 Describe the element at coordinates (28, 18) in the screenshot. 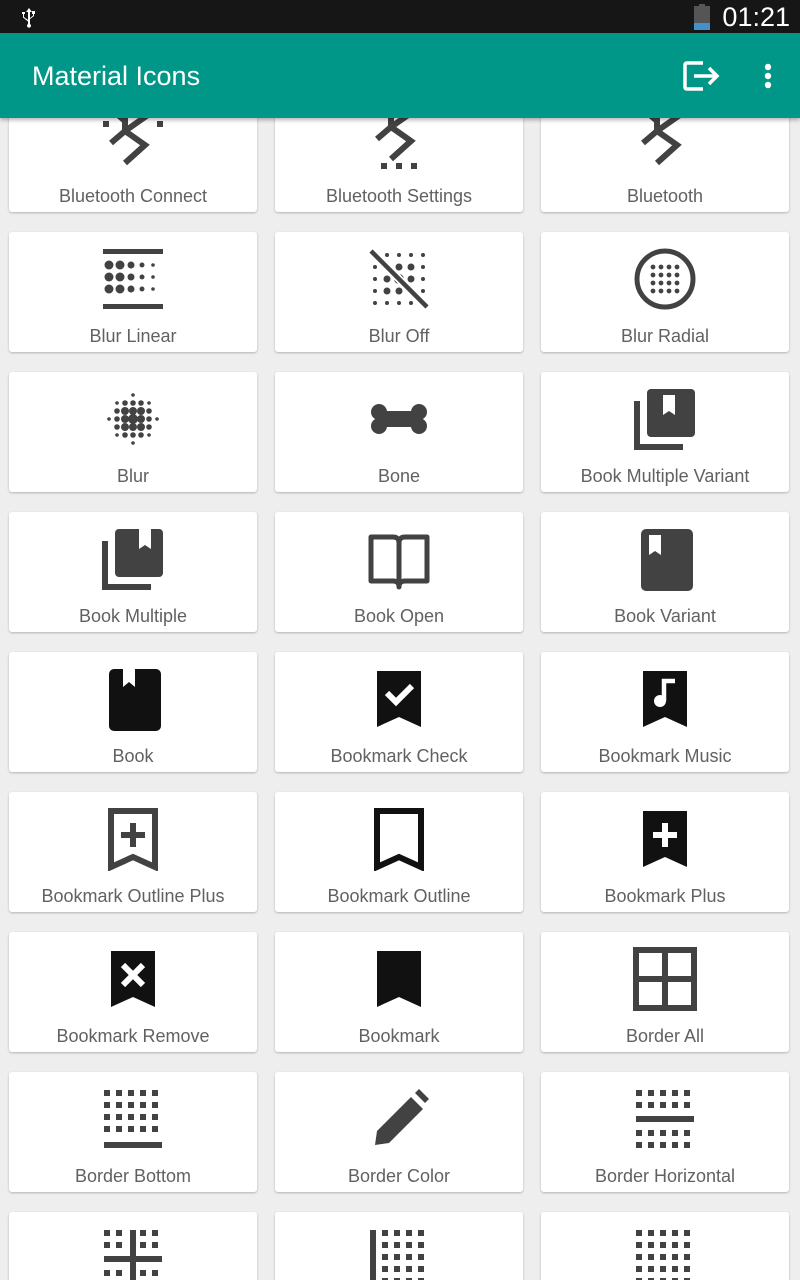

I see `usb-icon` at that location.